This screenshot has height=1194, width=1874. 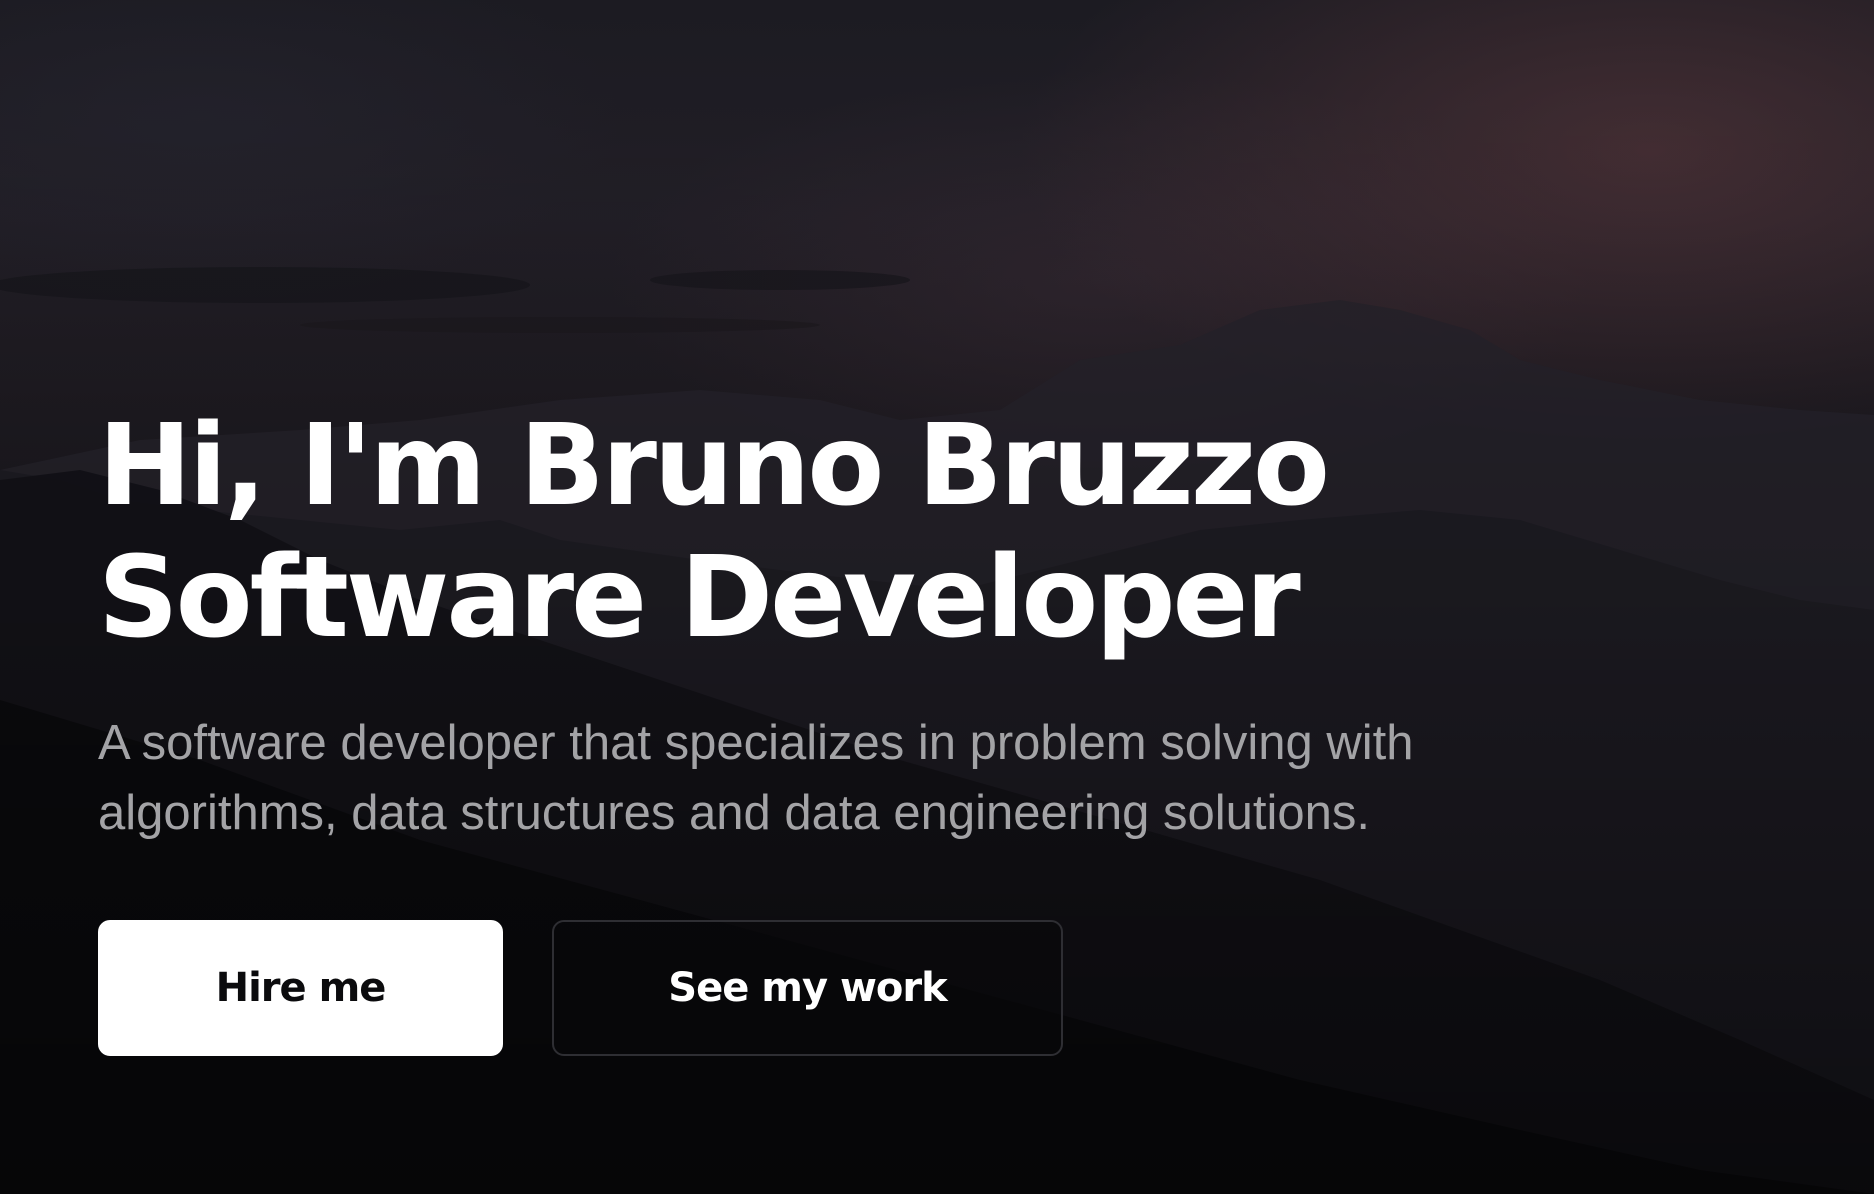 What do you see at coordinates (699, 598) in the screenshot?
I see `headline-role: Software Developer` at bounding box center [699, 598].